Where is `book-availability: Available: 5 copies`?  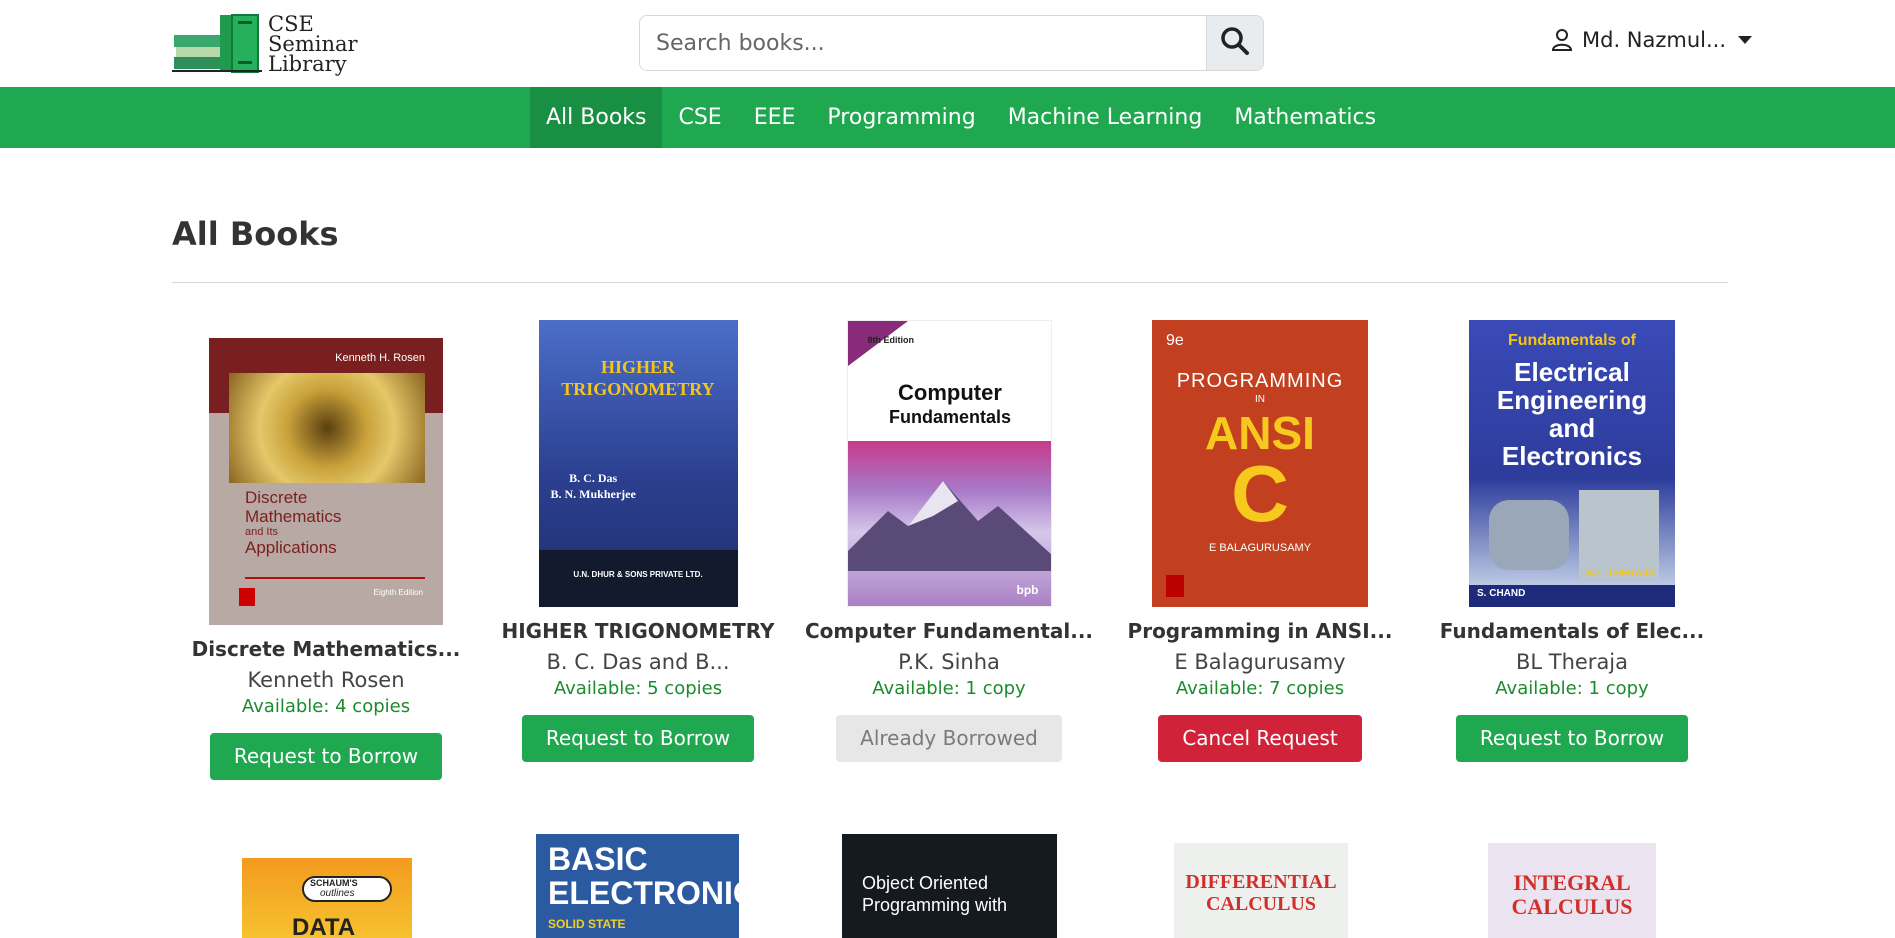 book-availability: Available: 5 copies is located at coordinates (638, 688).